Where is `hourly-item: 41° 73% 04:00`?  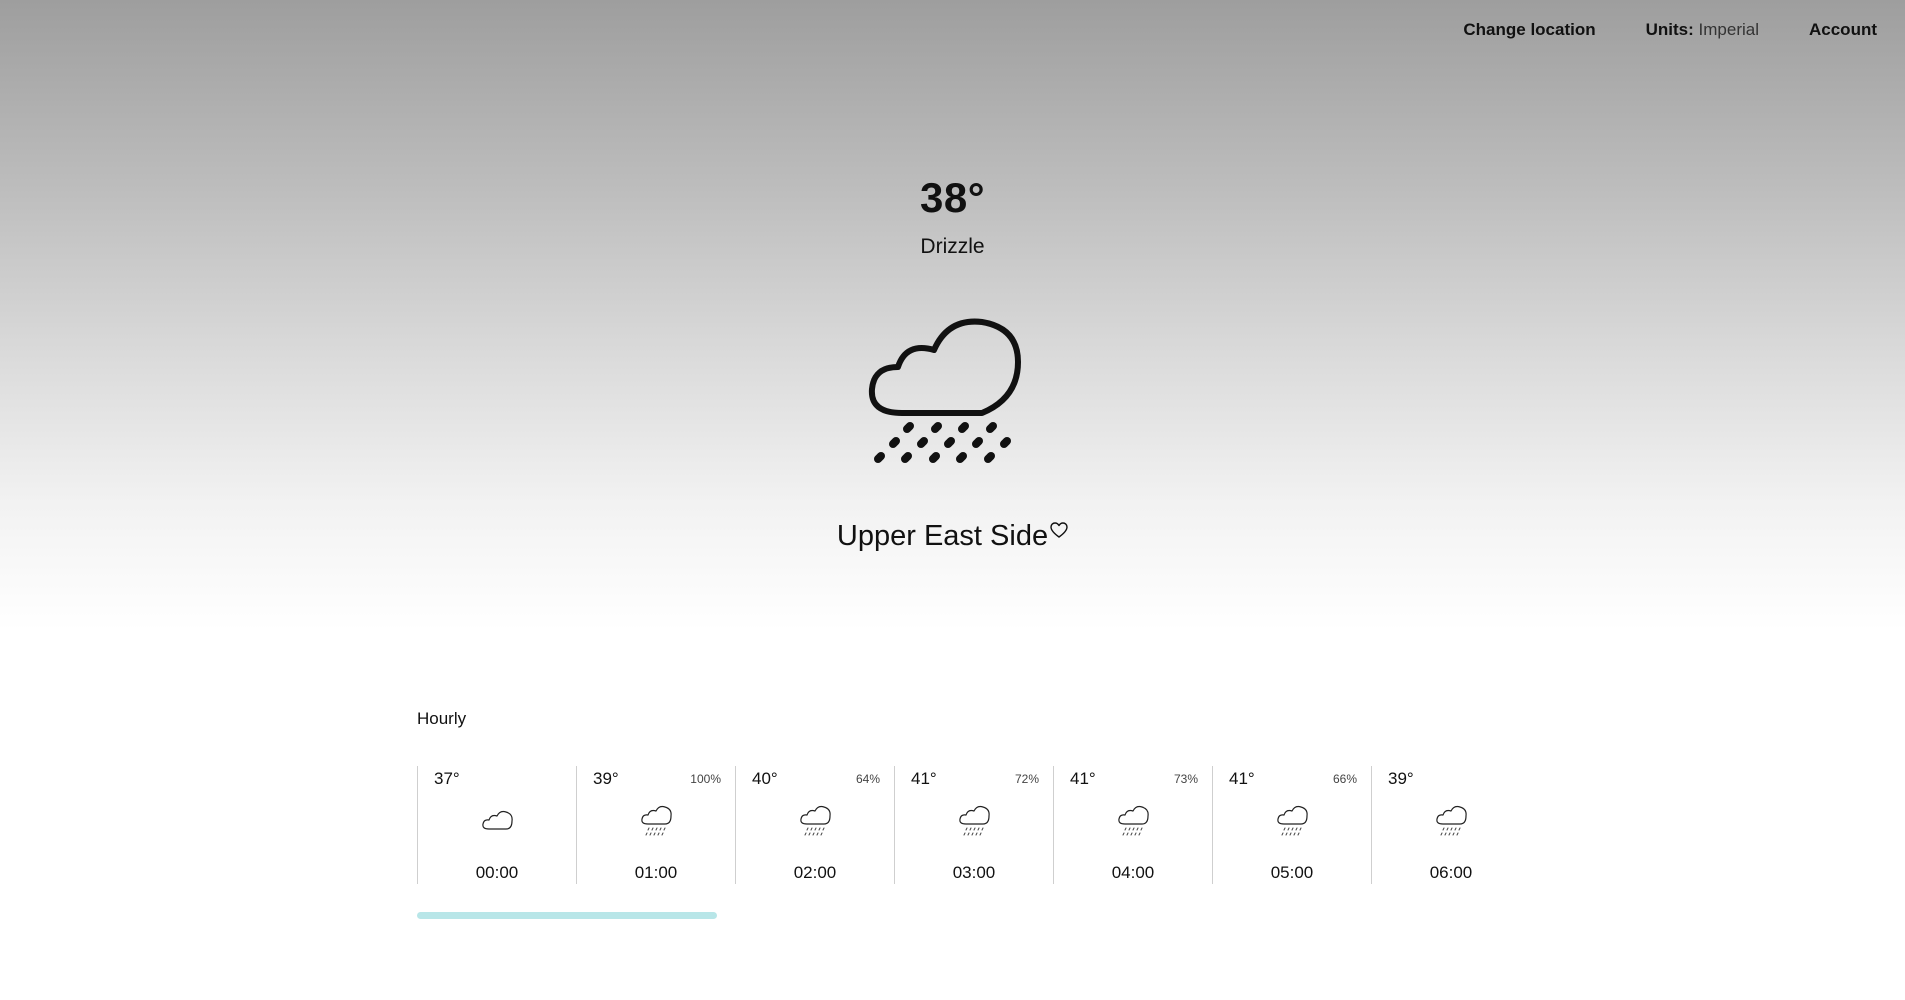
hourly-item: 41° 73% 04:00 is located at coordinates (1132, 825).